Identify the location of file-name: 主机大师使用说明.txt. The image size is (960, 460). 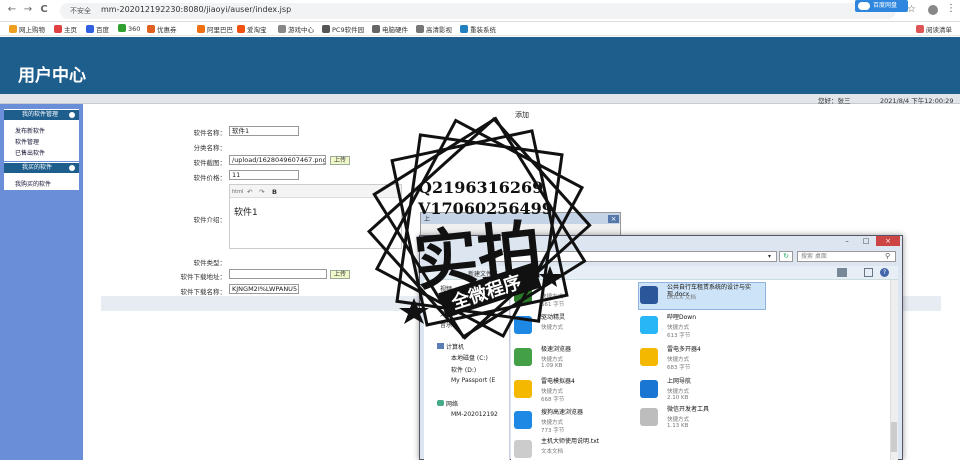
(591, 441).